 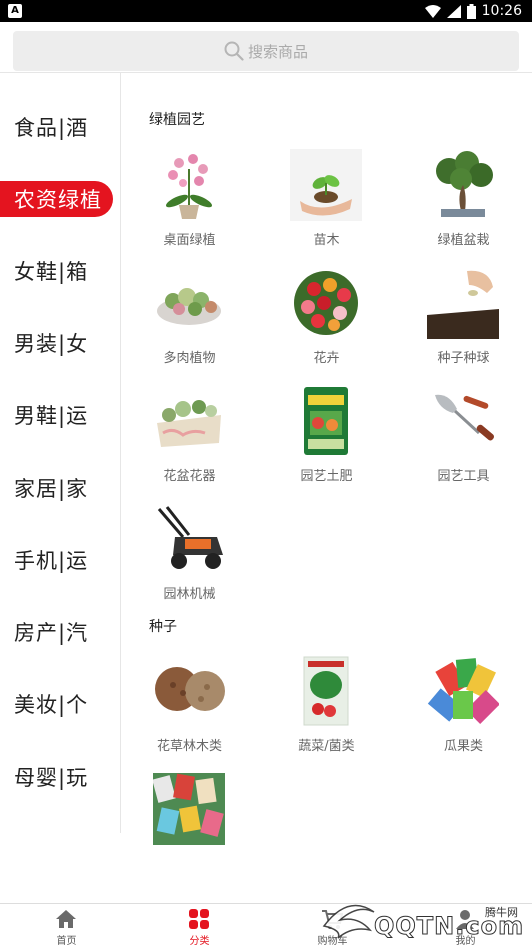 What do you see at coordinates (59, 343) in the screenshot?
I see `sidebar-item-men-clothing: 男装|女` at bounding box center [59, 343].